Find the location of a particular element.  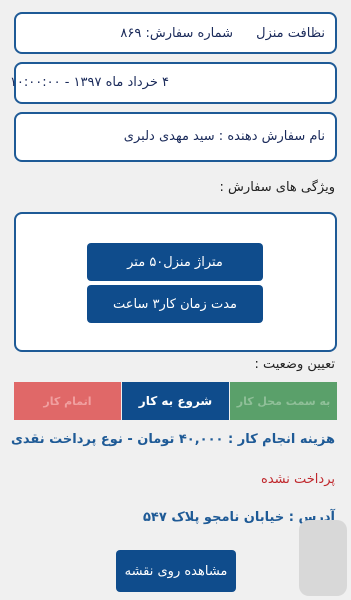

store-watermark-icon is located at coordinates (323, 558).